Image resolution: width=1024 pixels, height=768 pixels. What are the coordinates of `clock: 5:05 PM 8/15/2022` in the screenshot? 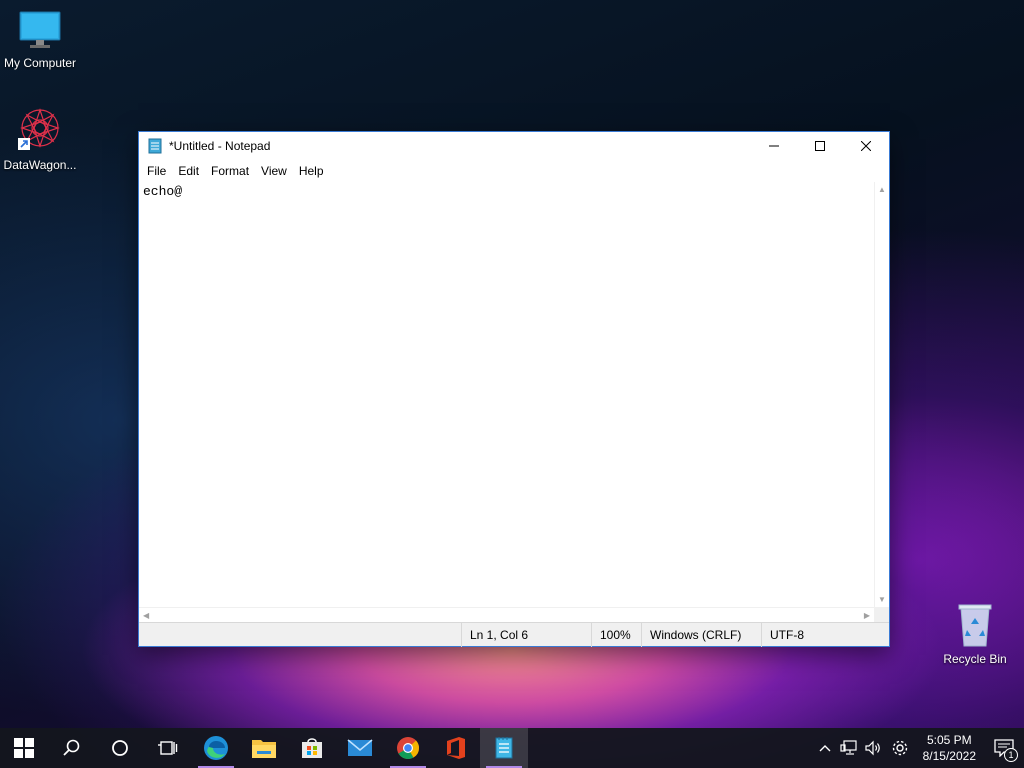 It's located at (949, 748).